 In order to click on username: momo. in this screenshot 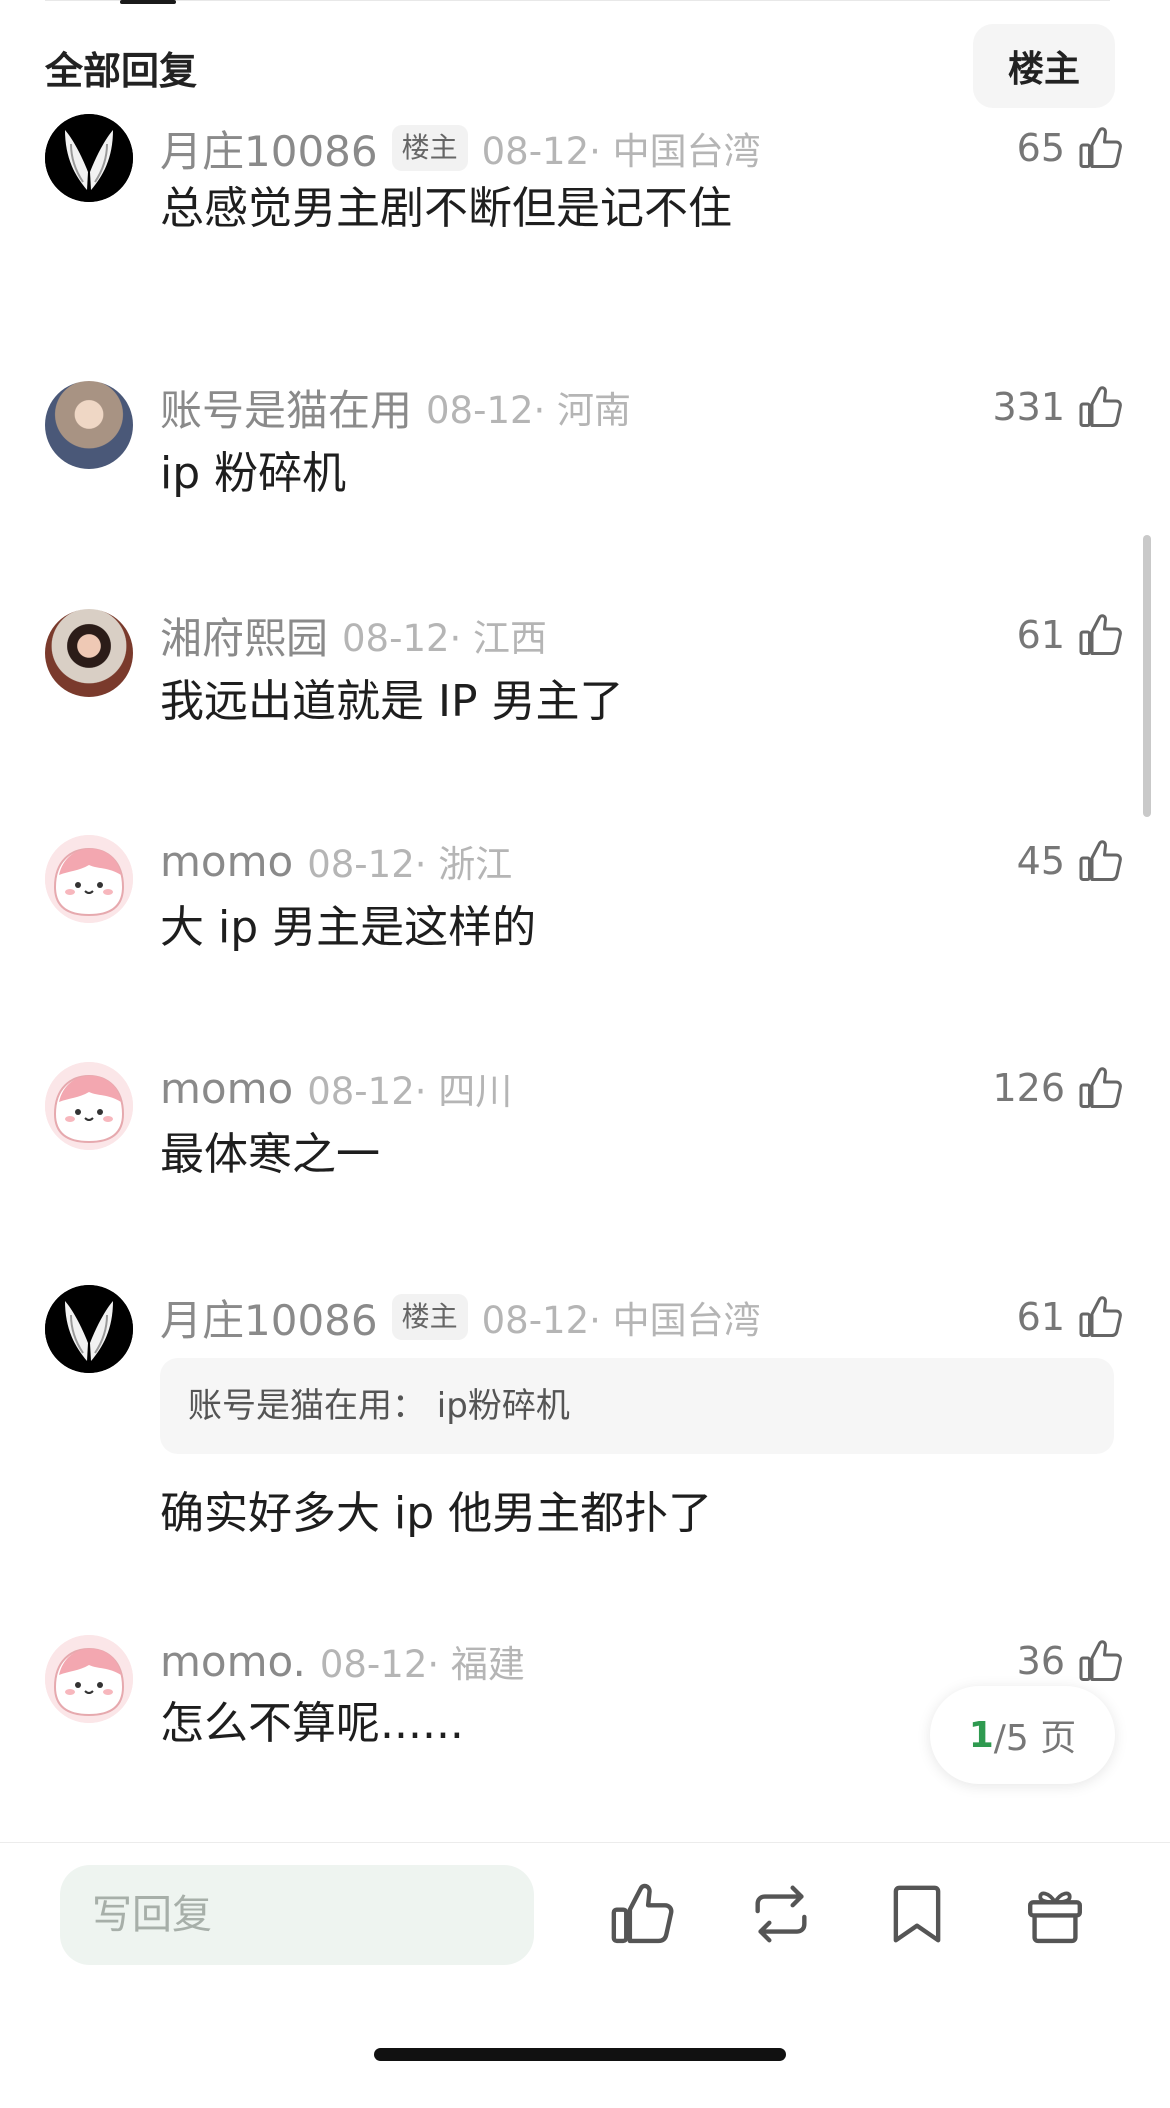, I will do `click(233, 1661)`.